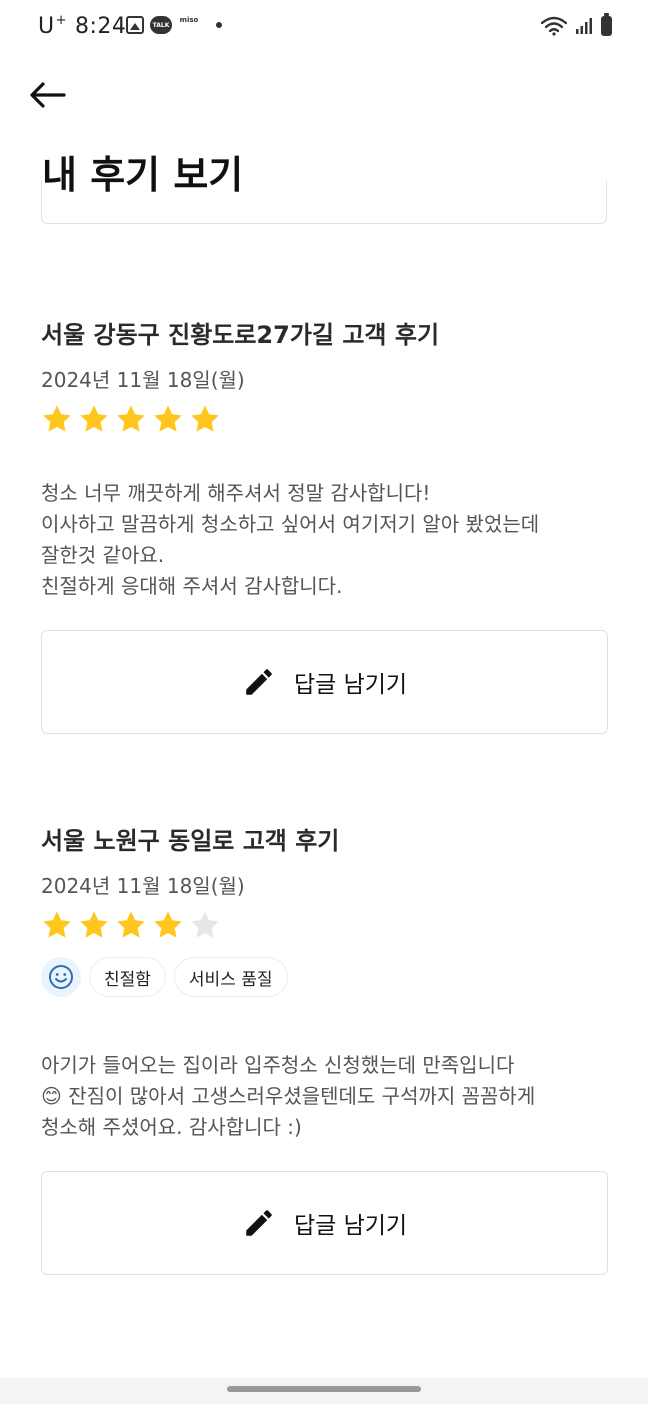 The width and height of the screenshot is (648, 1404). What do you see at coordinates (584, 26) in the screenshot?
I see `signal-icon` at bounding box center [584, 26].